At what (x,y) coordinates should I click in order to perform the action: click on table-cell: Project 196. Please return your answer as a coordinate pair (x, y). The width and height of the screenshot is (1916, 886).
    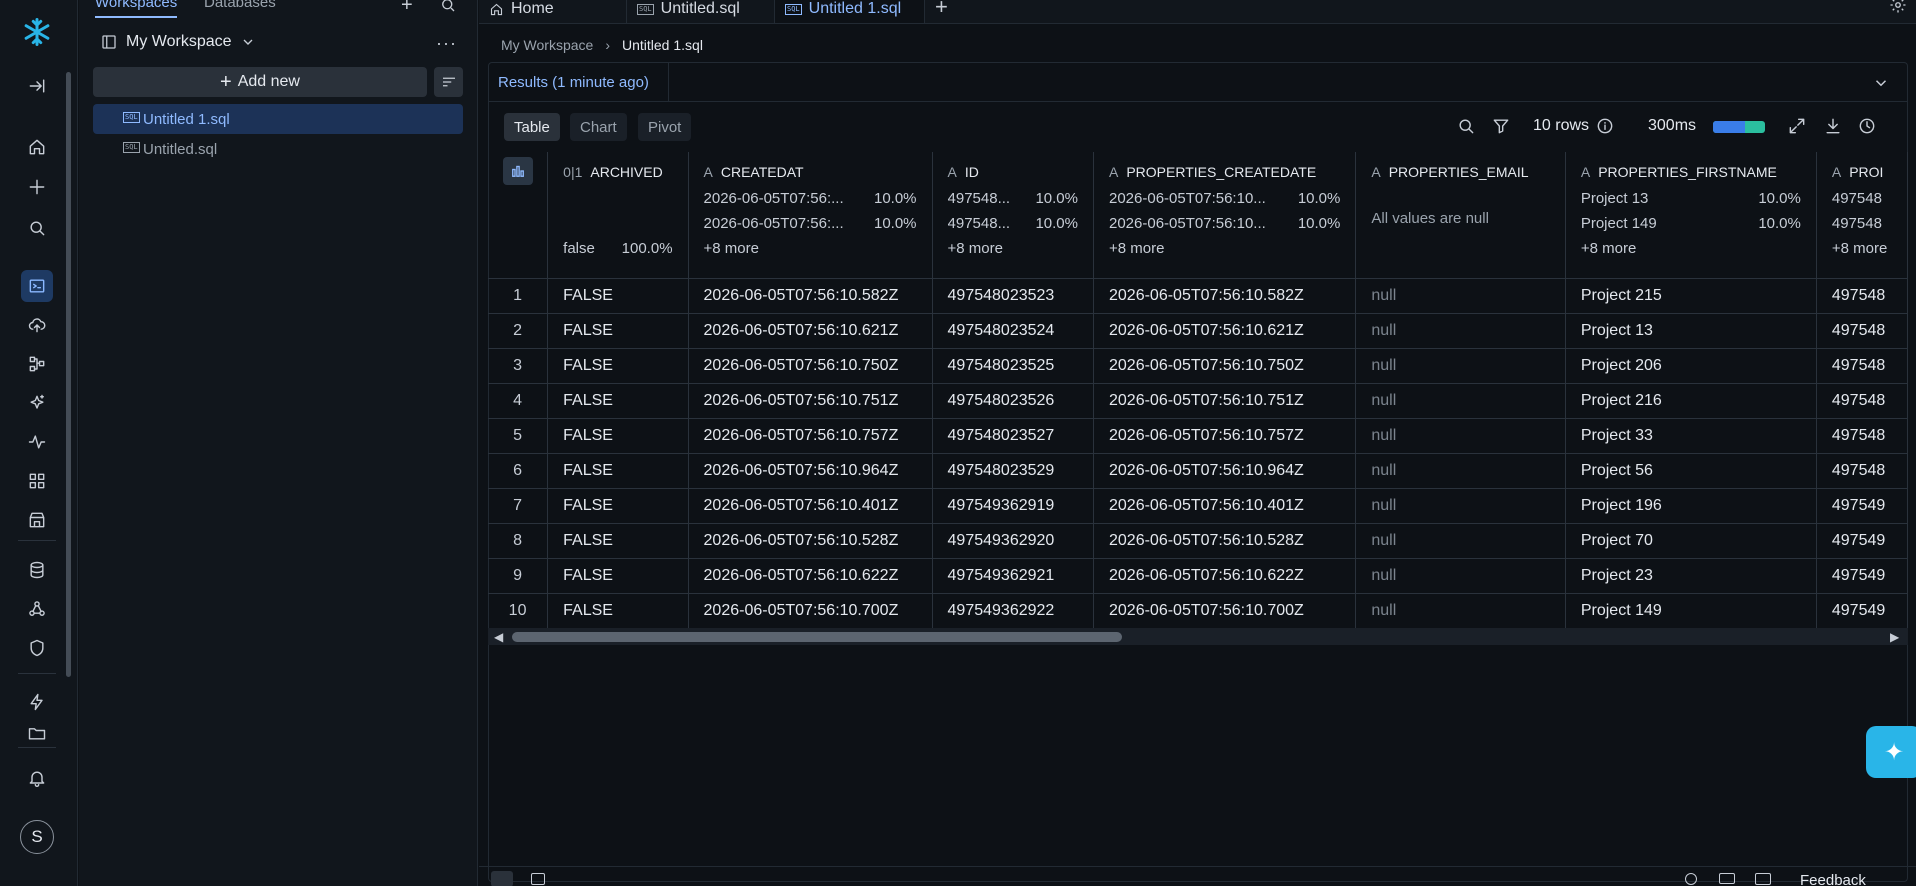
    Looking at the image, I should click on (1691, 506).